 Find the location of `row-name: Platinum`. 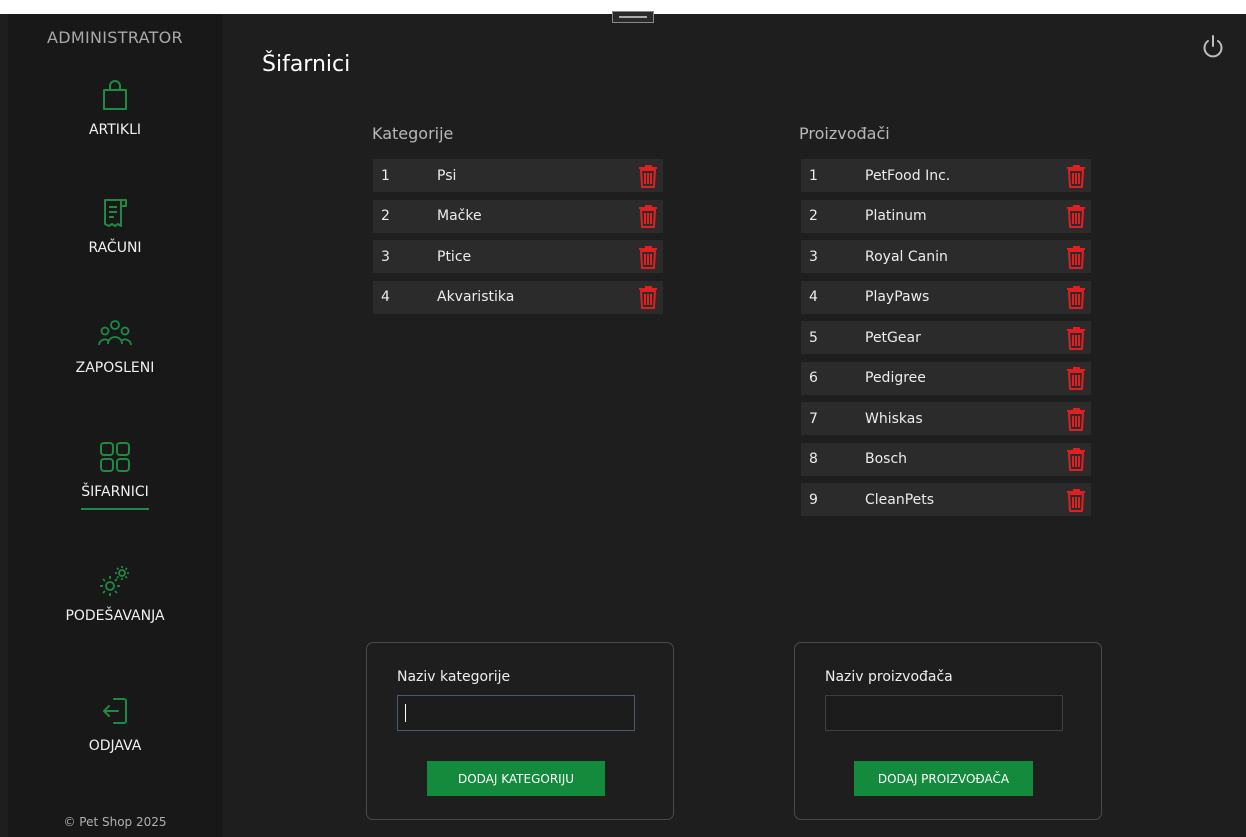

row-name: Platinum is located at coordinates (896, 216).